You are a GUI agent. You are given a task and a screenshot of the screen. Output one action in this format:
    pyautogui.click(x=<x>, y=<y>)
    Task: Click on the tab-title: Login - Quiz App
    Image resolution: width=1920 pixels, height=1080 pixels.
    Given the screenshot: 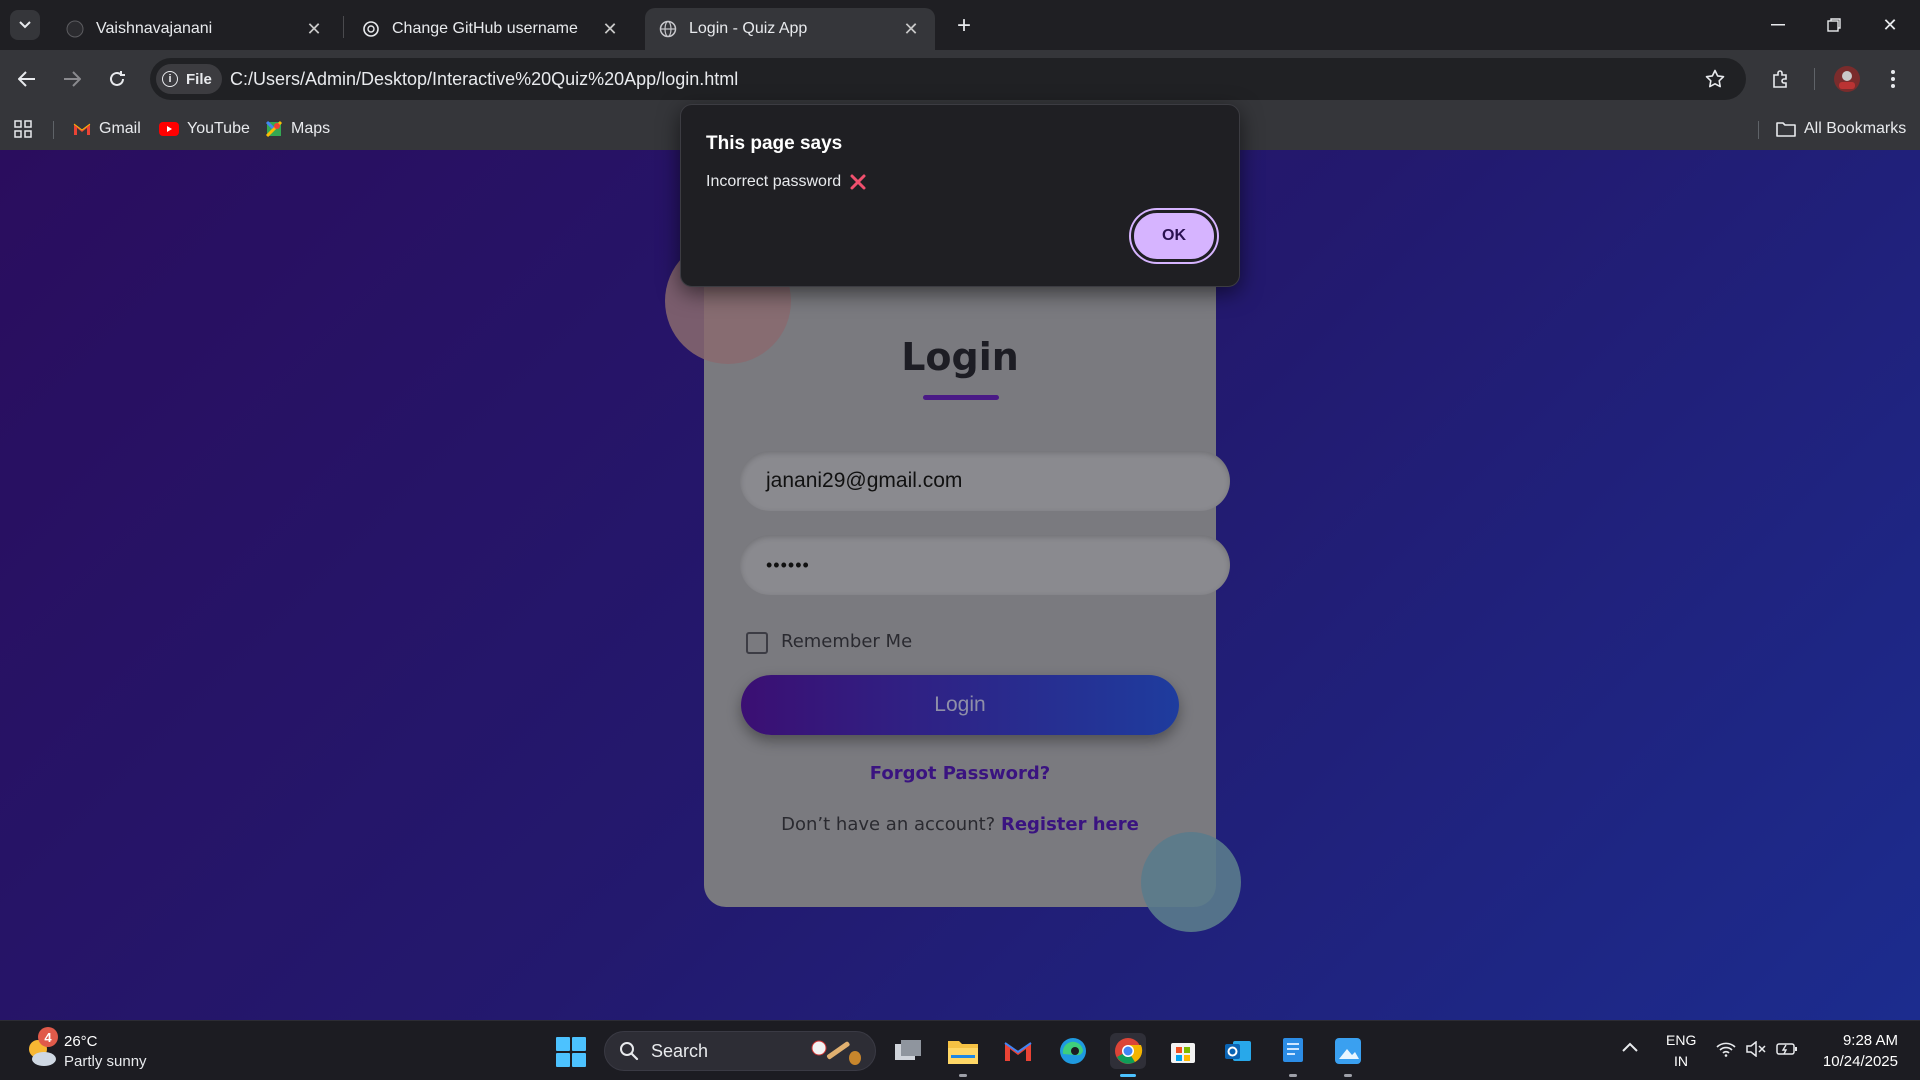 What is the action you would take?
    pyautogui.click(x=748, y=28)
    